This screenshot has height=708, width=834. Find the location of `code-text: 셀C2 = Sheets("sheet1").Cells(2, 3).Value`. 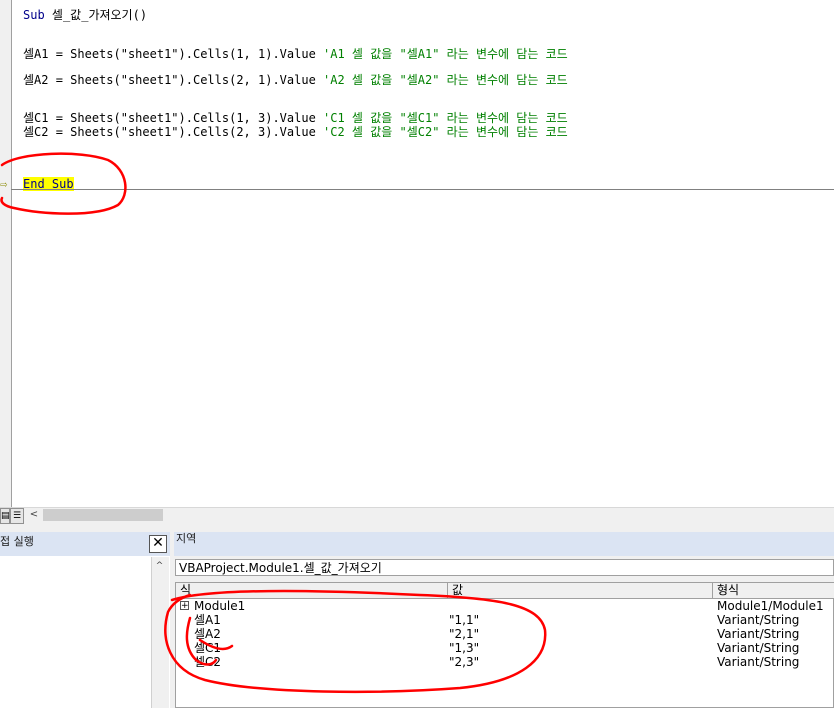

code-text: 셀C2 = Sheets("sheet1").Cells(2, 3).Value is located at coordinates (173, 132).